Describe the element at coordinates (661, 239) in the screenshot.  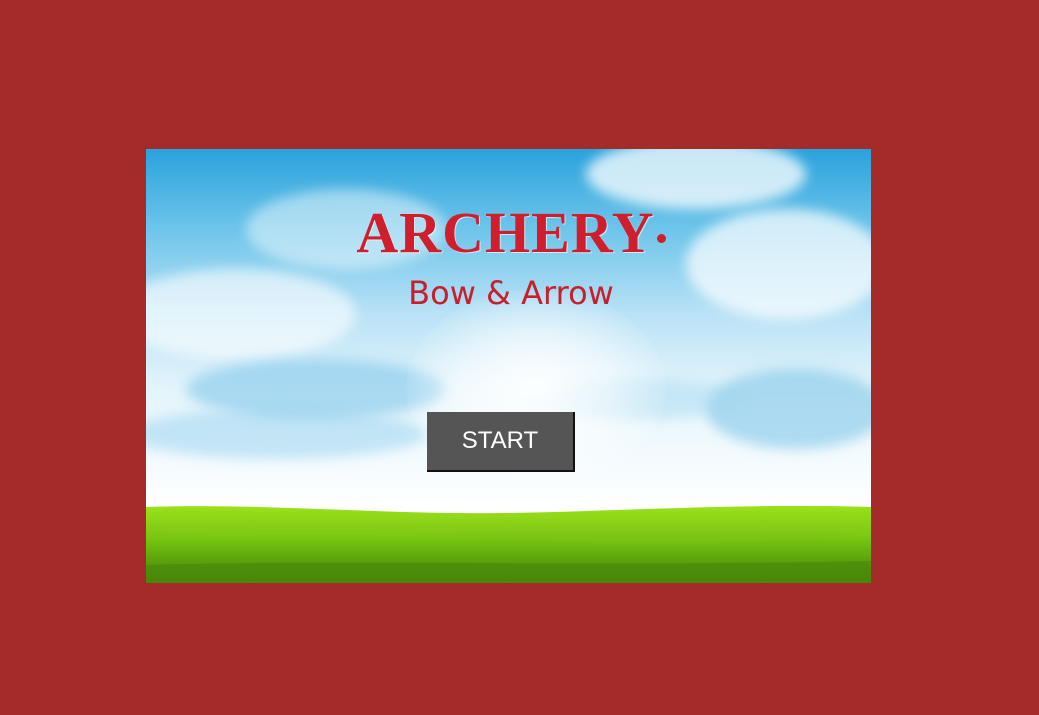
I see `title-dot-icon` at that location.